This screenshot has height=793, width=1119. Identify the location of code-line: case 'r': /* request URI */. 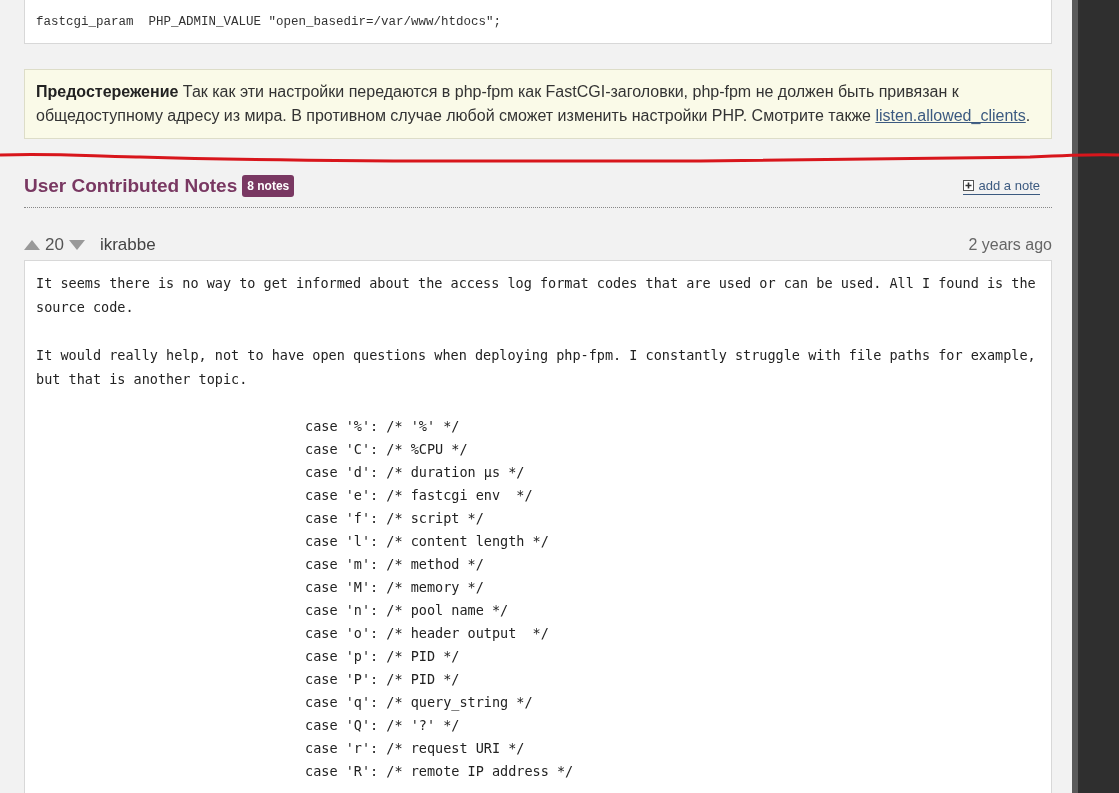
(415, 748).